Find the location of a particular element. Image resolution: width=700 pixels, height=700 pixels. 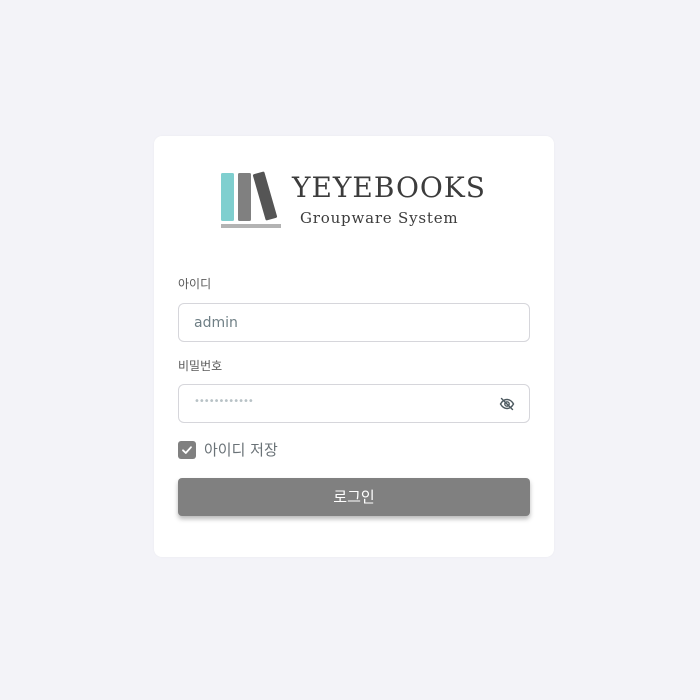

password-label: 비밀번호 is located at coordinates (200, 366).